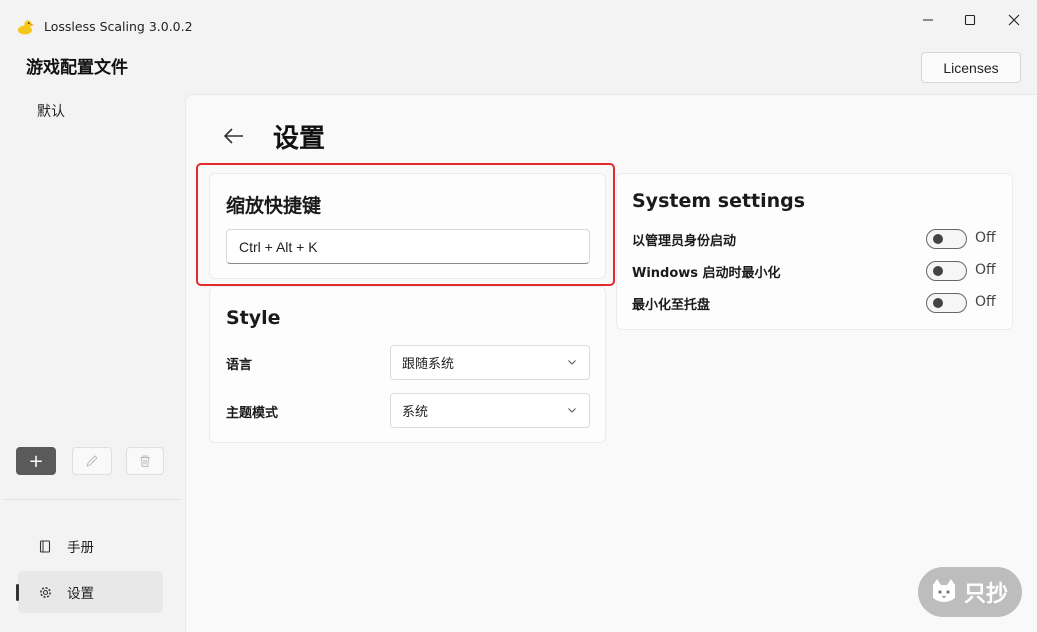 The width and height of the screenshot is (1037, 632). What do you see at coordinates (985, 270) in the screenshot?
I see `toggle-state-start-minimized: Off` at bounding box center [985, 270].